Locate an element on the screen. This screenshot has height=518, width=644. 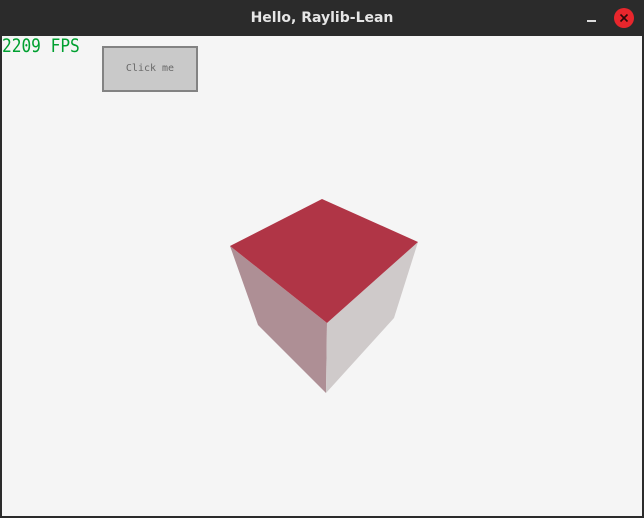
window-title: Hello, Raylib-Lean is located at coordinates (322, 18).